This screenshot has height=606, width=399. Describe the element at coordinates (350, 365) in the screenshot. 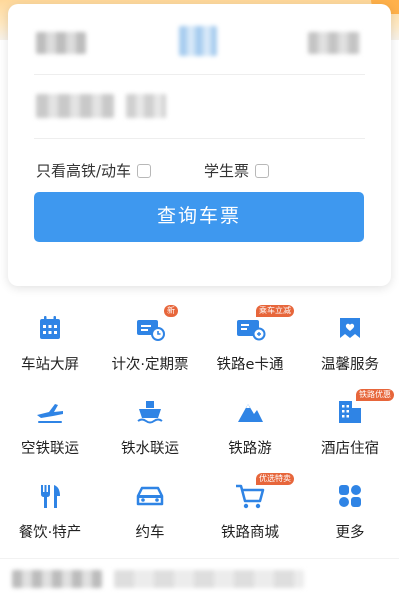

I see `service-label: 温馨服务` at that location.